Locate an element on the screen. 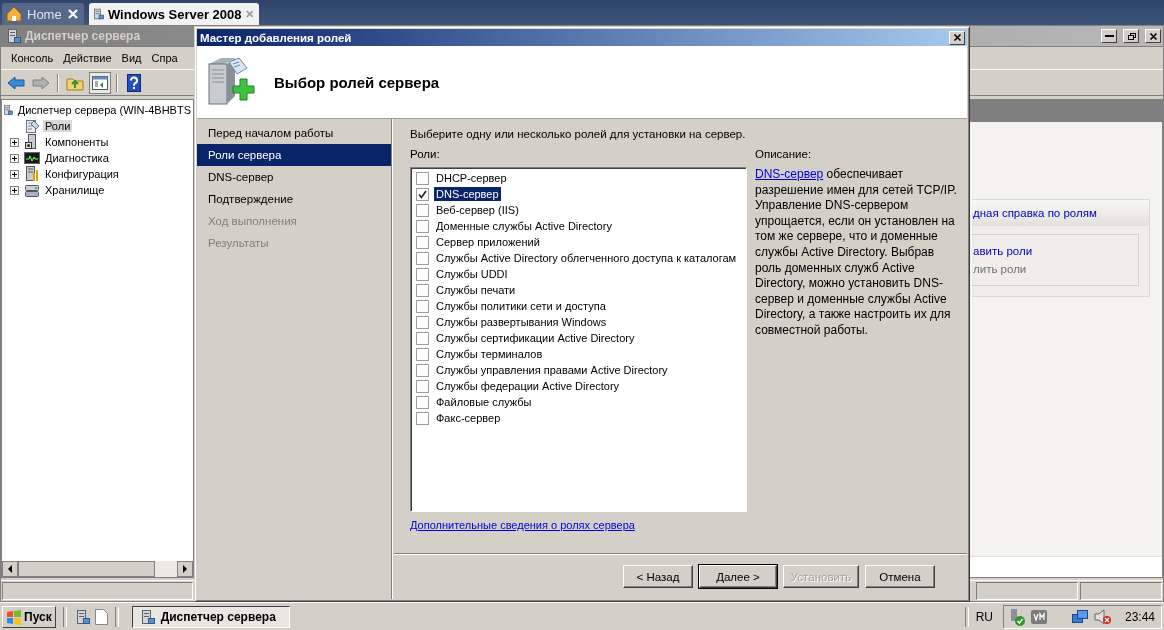  minimize-button is located at coordinates (1109, 36).